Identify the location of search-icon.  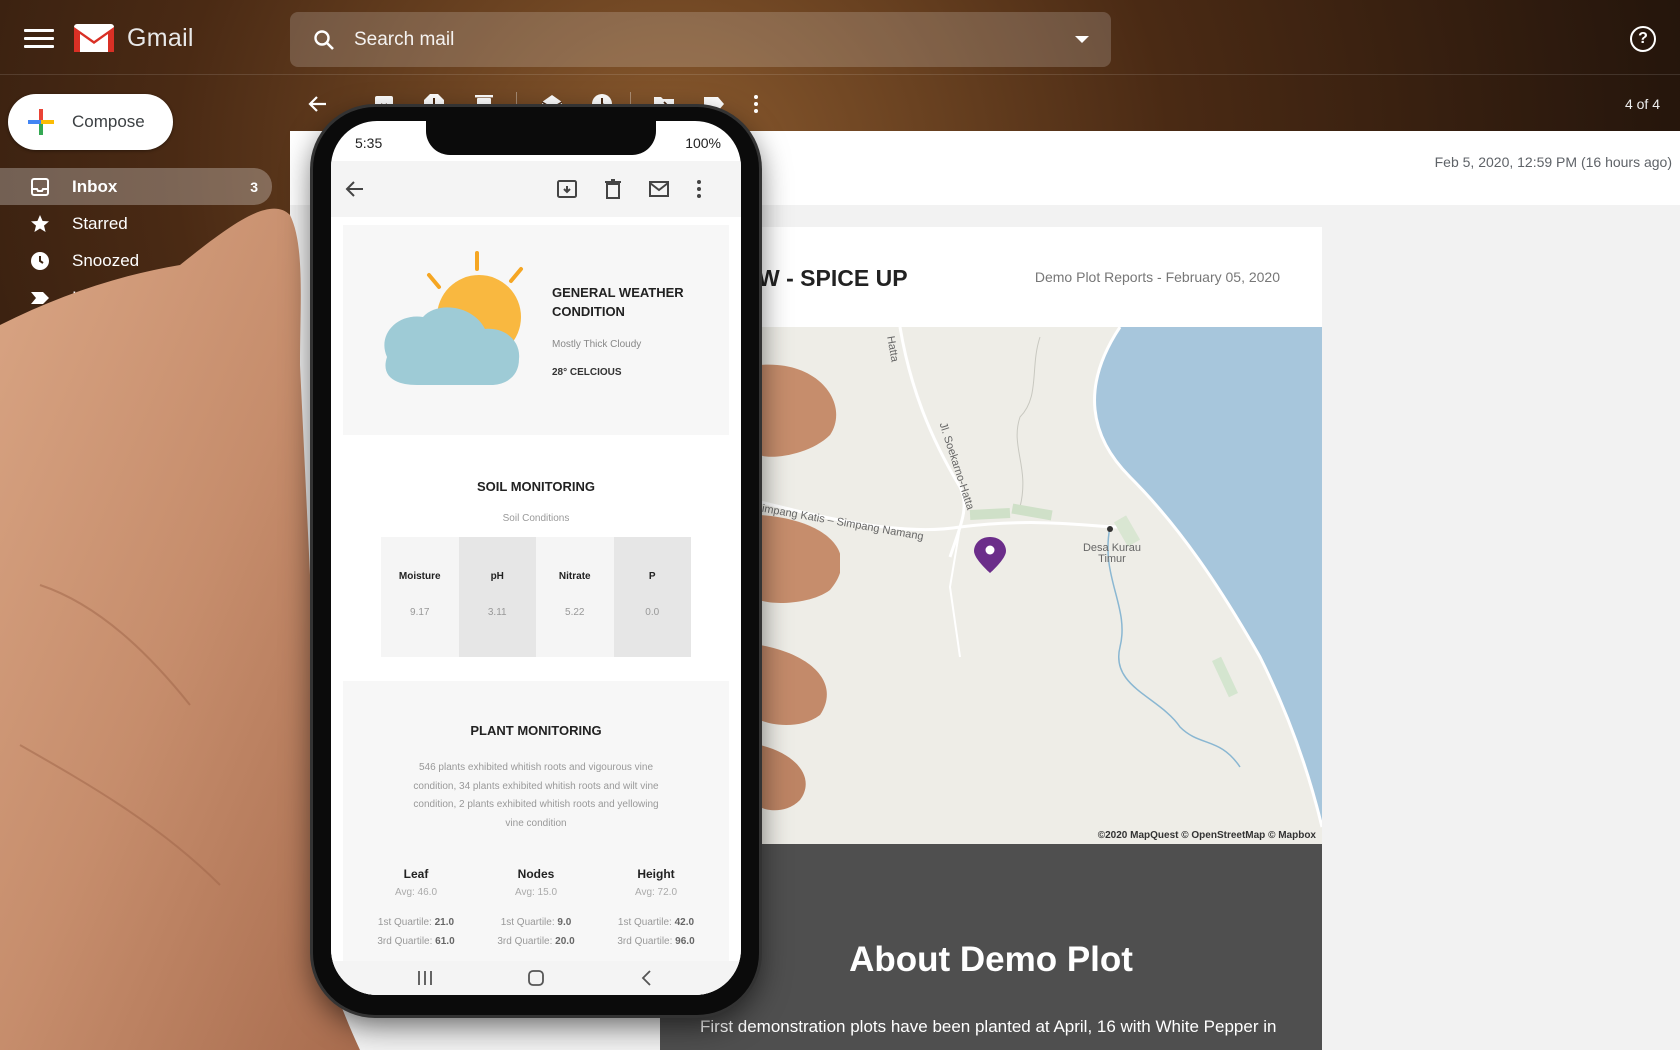
(324, 40).